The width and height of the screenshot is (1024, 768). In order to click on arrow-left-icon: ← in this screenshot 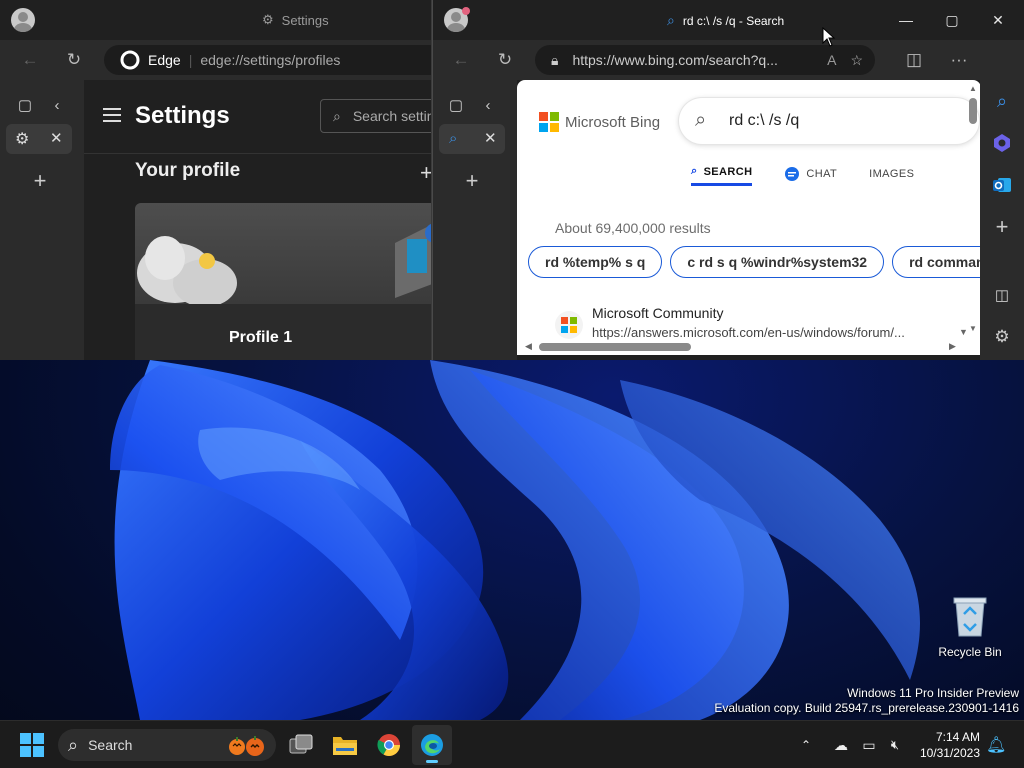, I will do `click(461, 59)`.